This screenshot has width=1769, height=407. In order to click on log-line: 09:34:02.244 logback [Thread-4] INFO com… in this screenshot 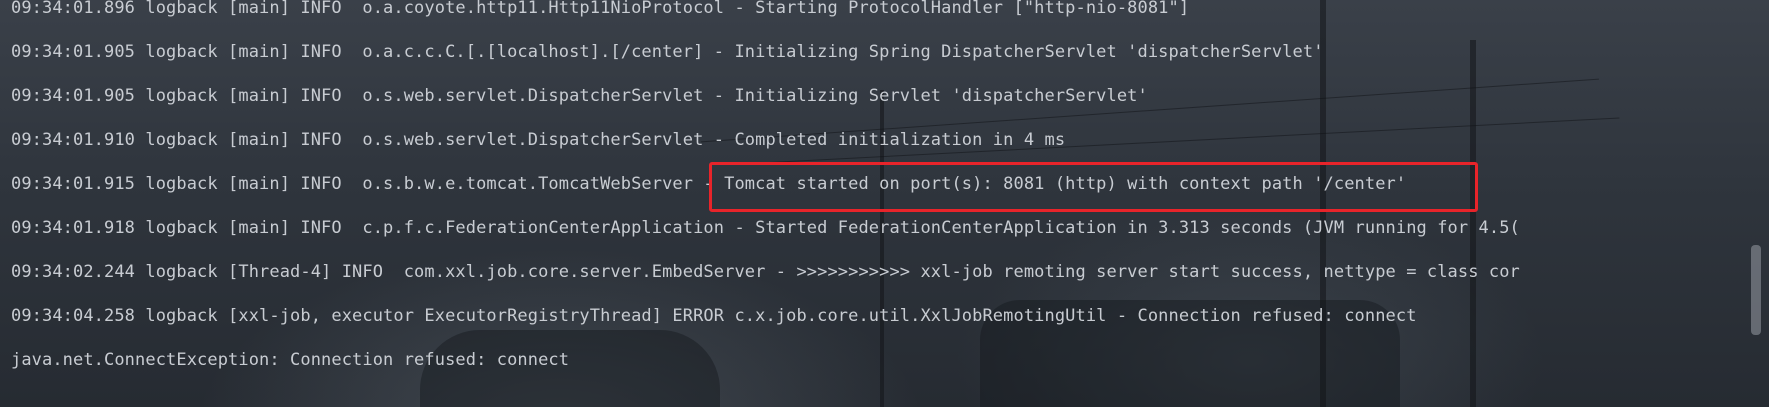, I will do `click(765, 272)`.